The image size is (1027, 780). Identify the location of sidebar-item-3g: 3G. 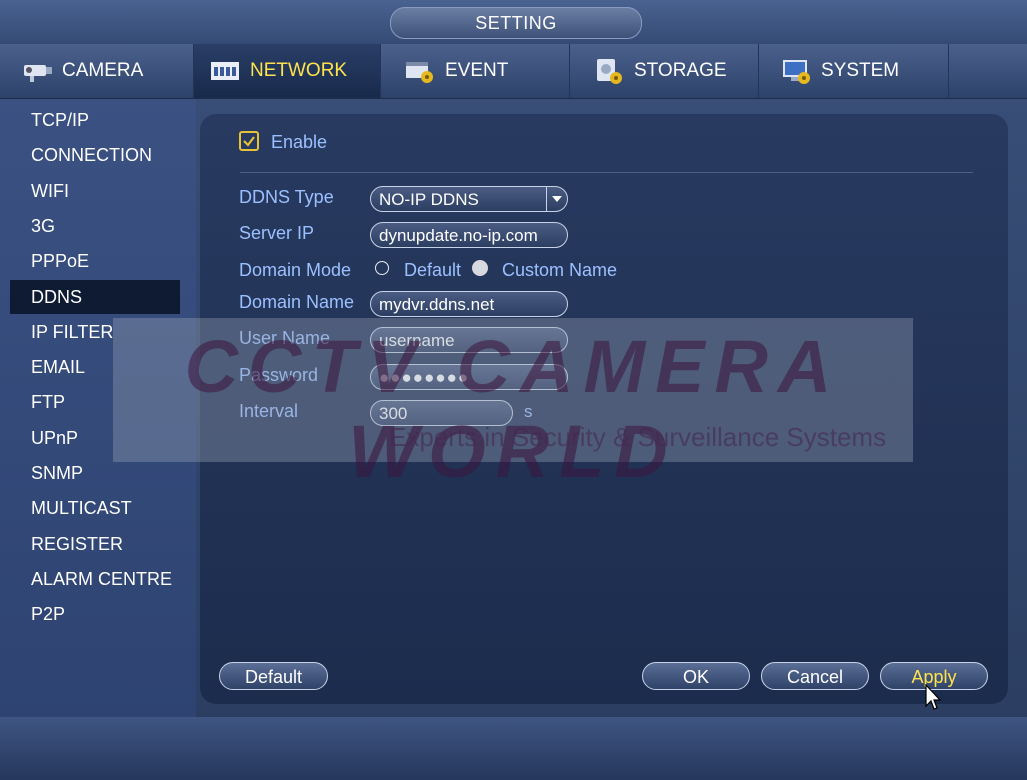
(95, 226).